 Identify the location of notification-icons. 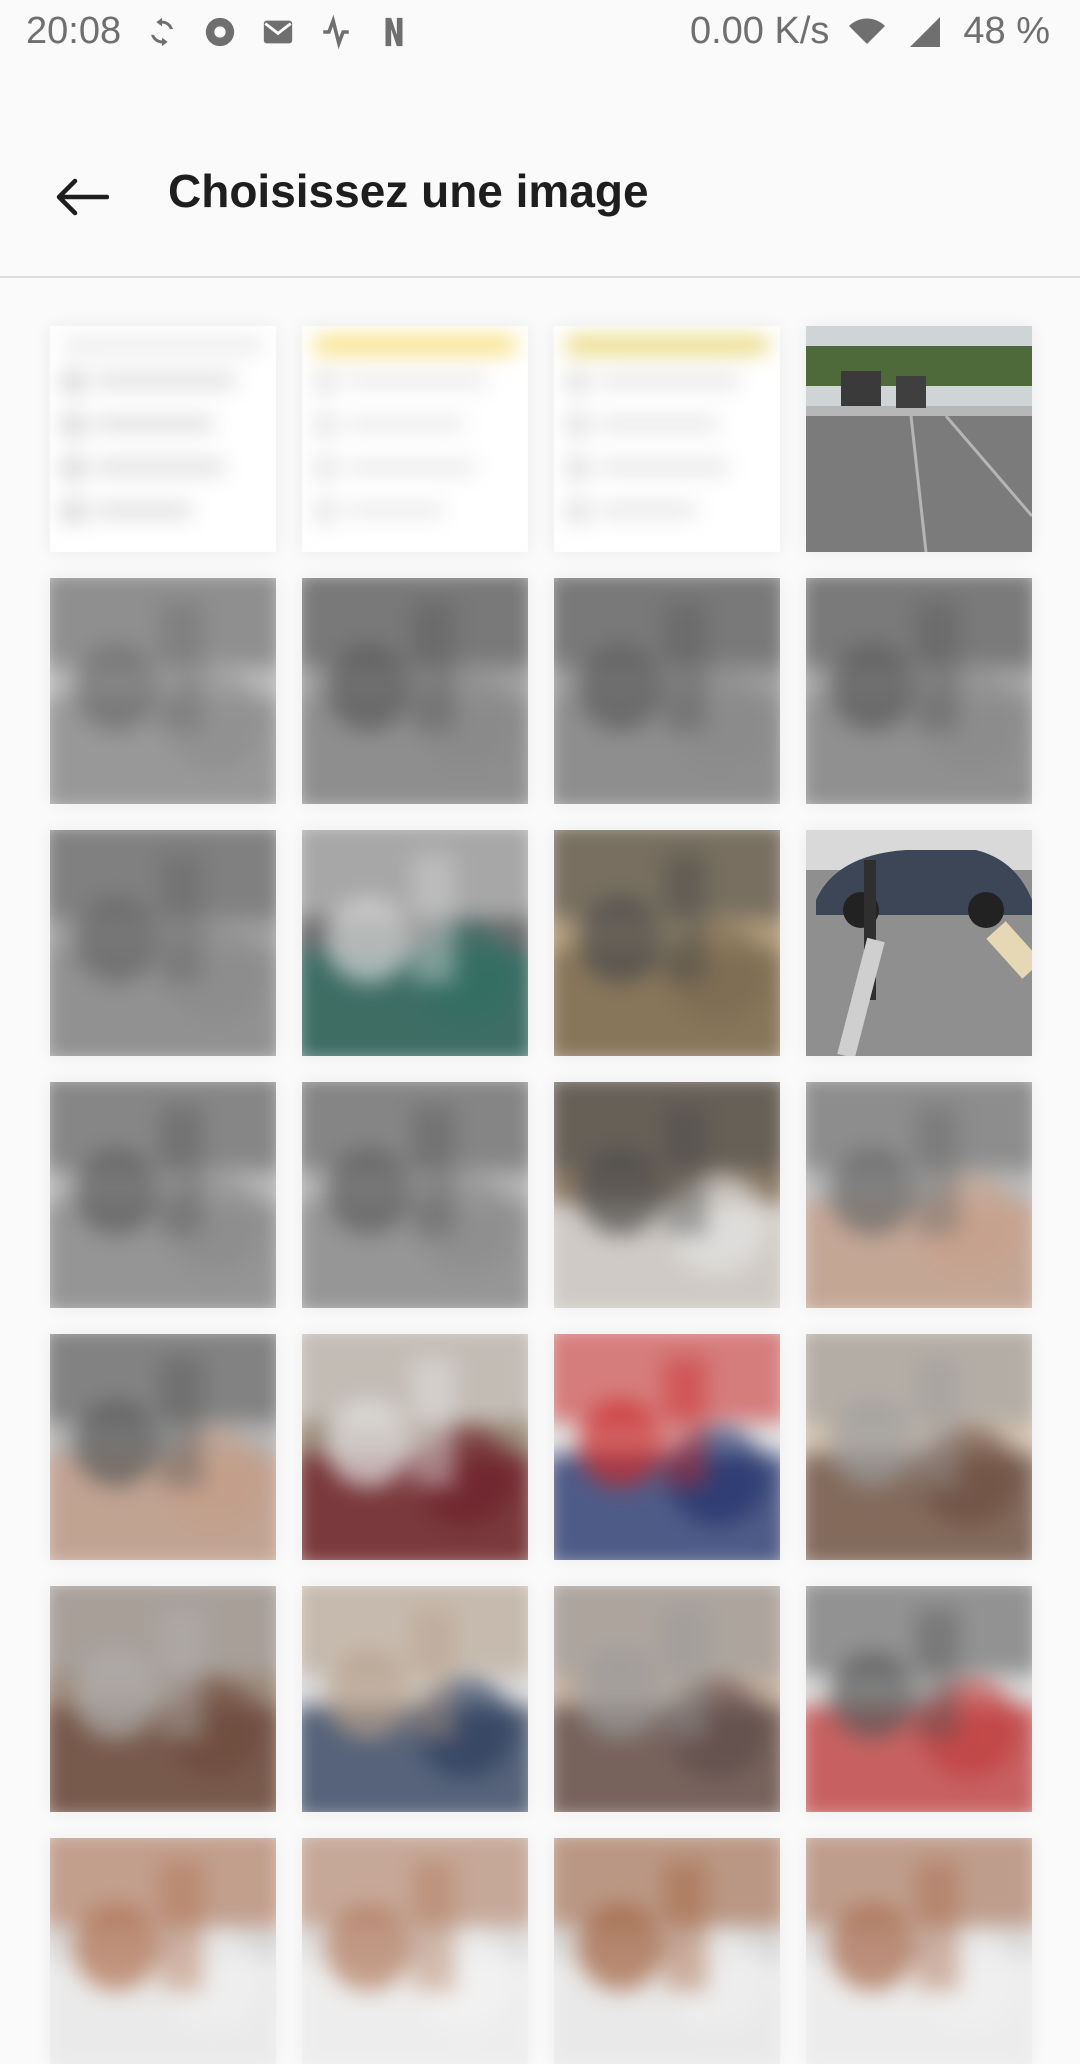
(278, 32).